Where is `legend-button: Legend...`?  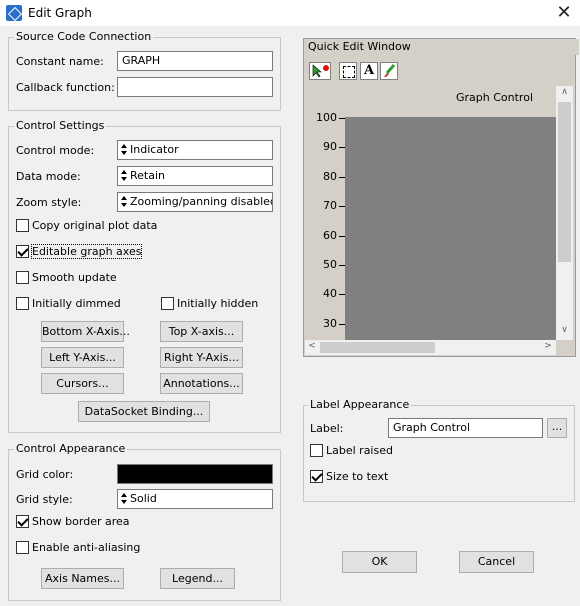
legend-button: Legend... is located at coordinates (197, 578).